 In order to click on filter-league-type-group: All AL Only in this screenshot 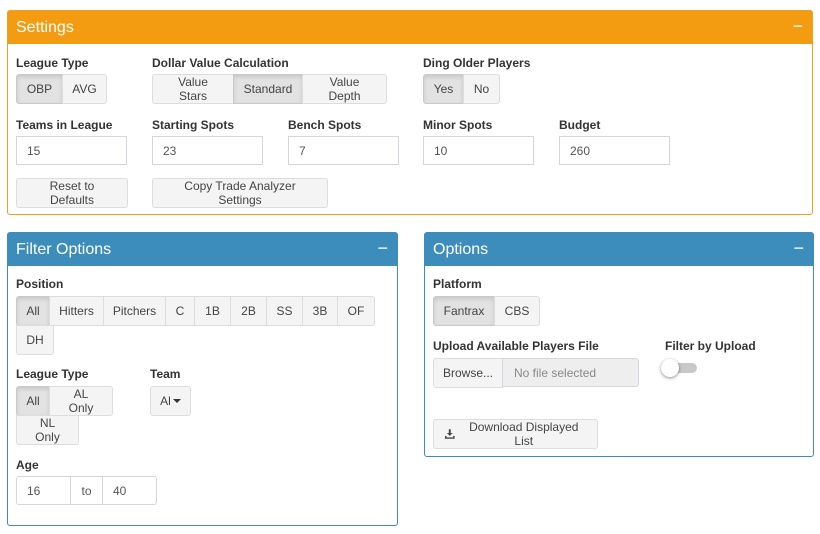, I will do `click(64, 401)`.